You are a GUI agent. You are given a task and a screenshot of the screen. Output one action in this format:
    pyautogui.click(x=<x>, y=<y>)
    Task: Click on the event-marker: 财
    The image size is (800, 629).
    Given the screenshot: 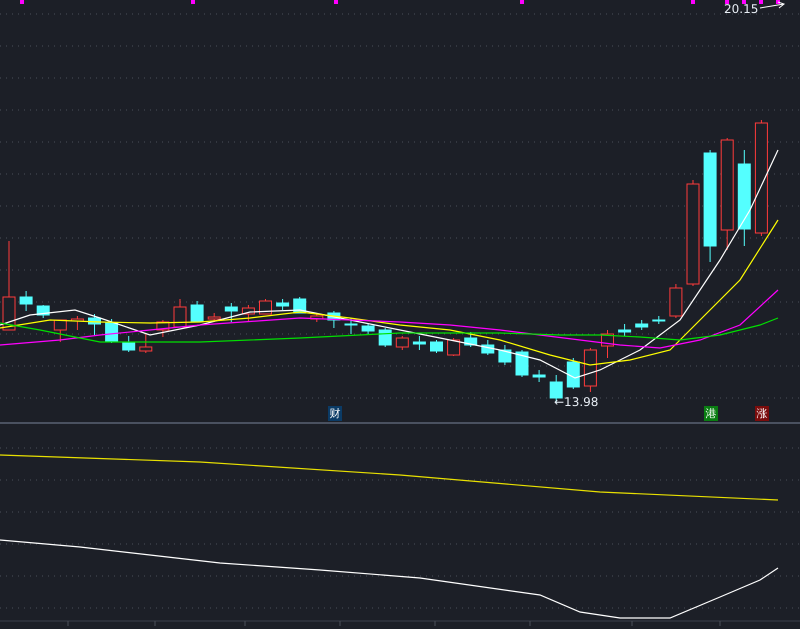 What is the action you would take?
    pyautogui.click(x=335, y=413)
    